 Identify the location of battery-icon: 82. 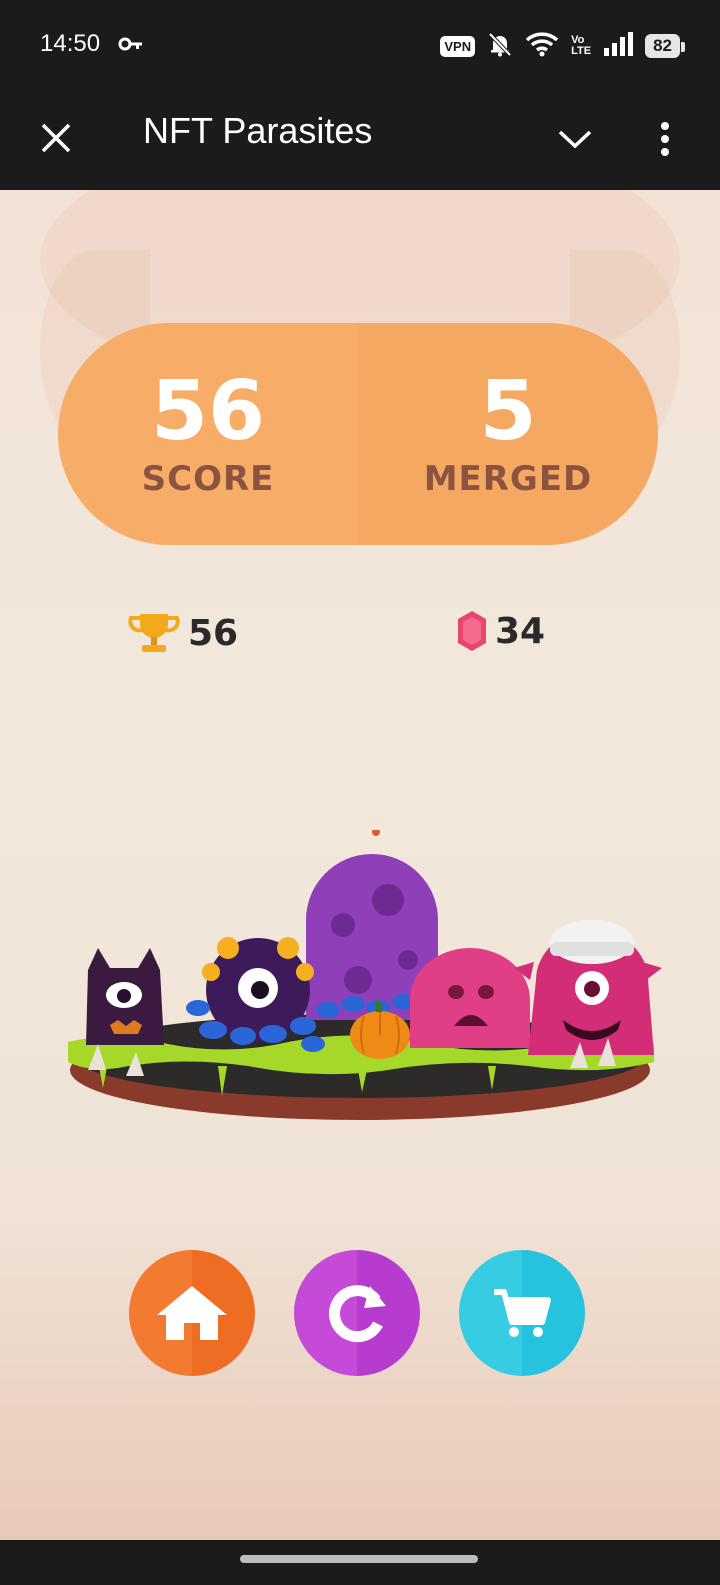
(665, 46).